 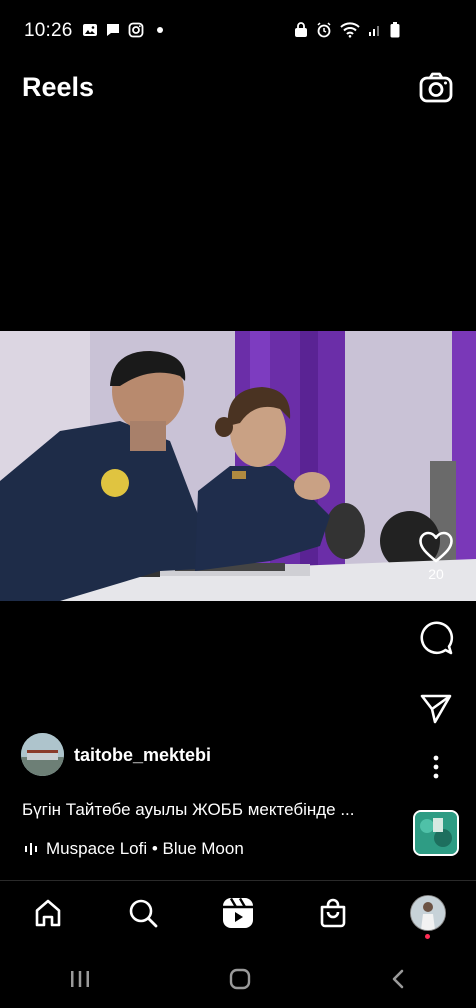 I want to click on author-avatar, so click(x=42, y=754).